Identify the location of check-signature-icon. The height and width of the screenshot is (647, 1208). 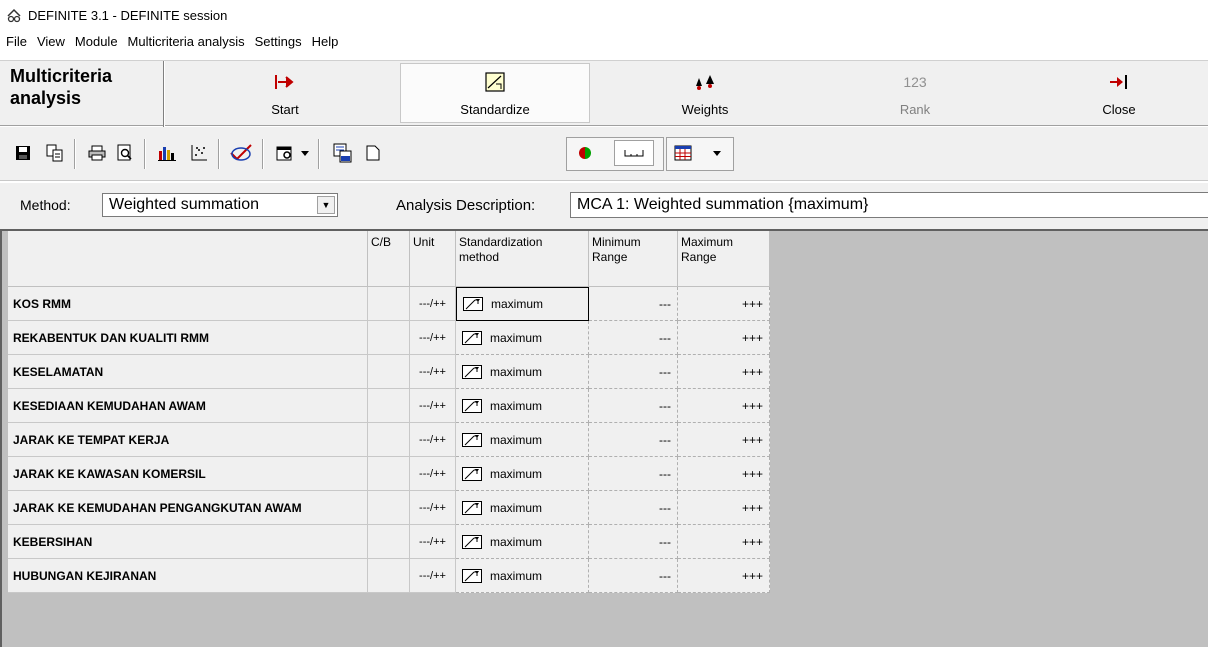
(241, 153).